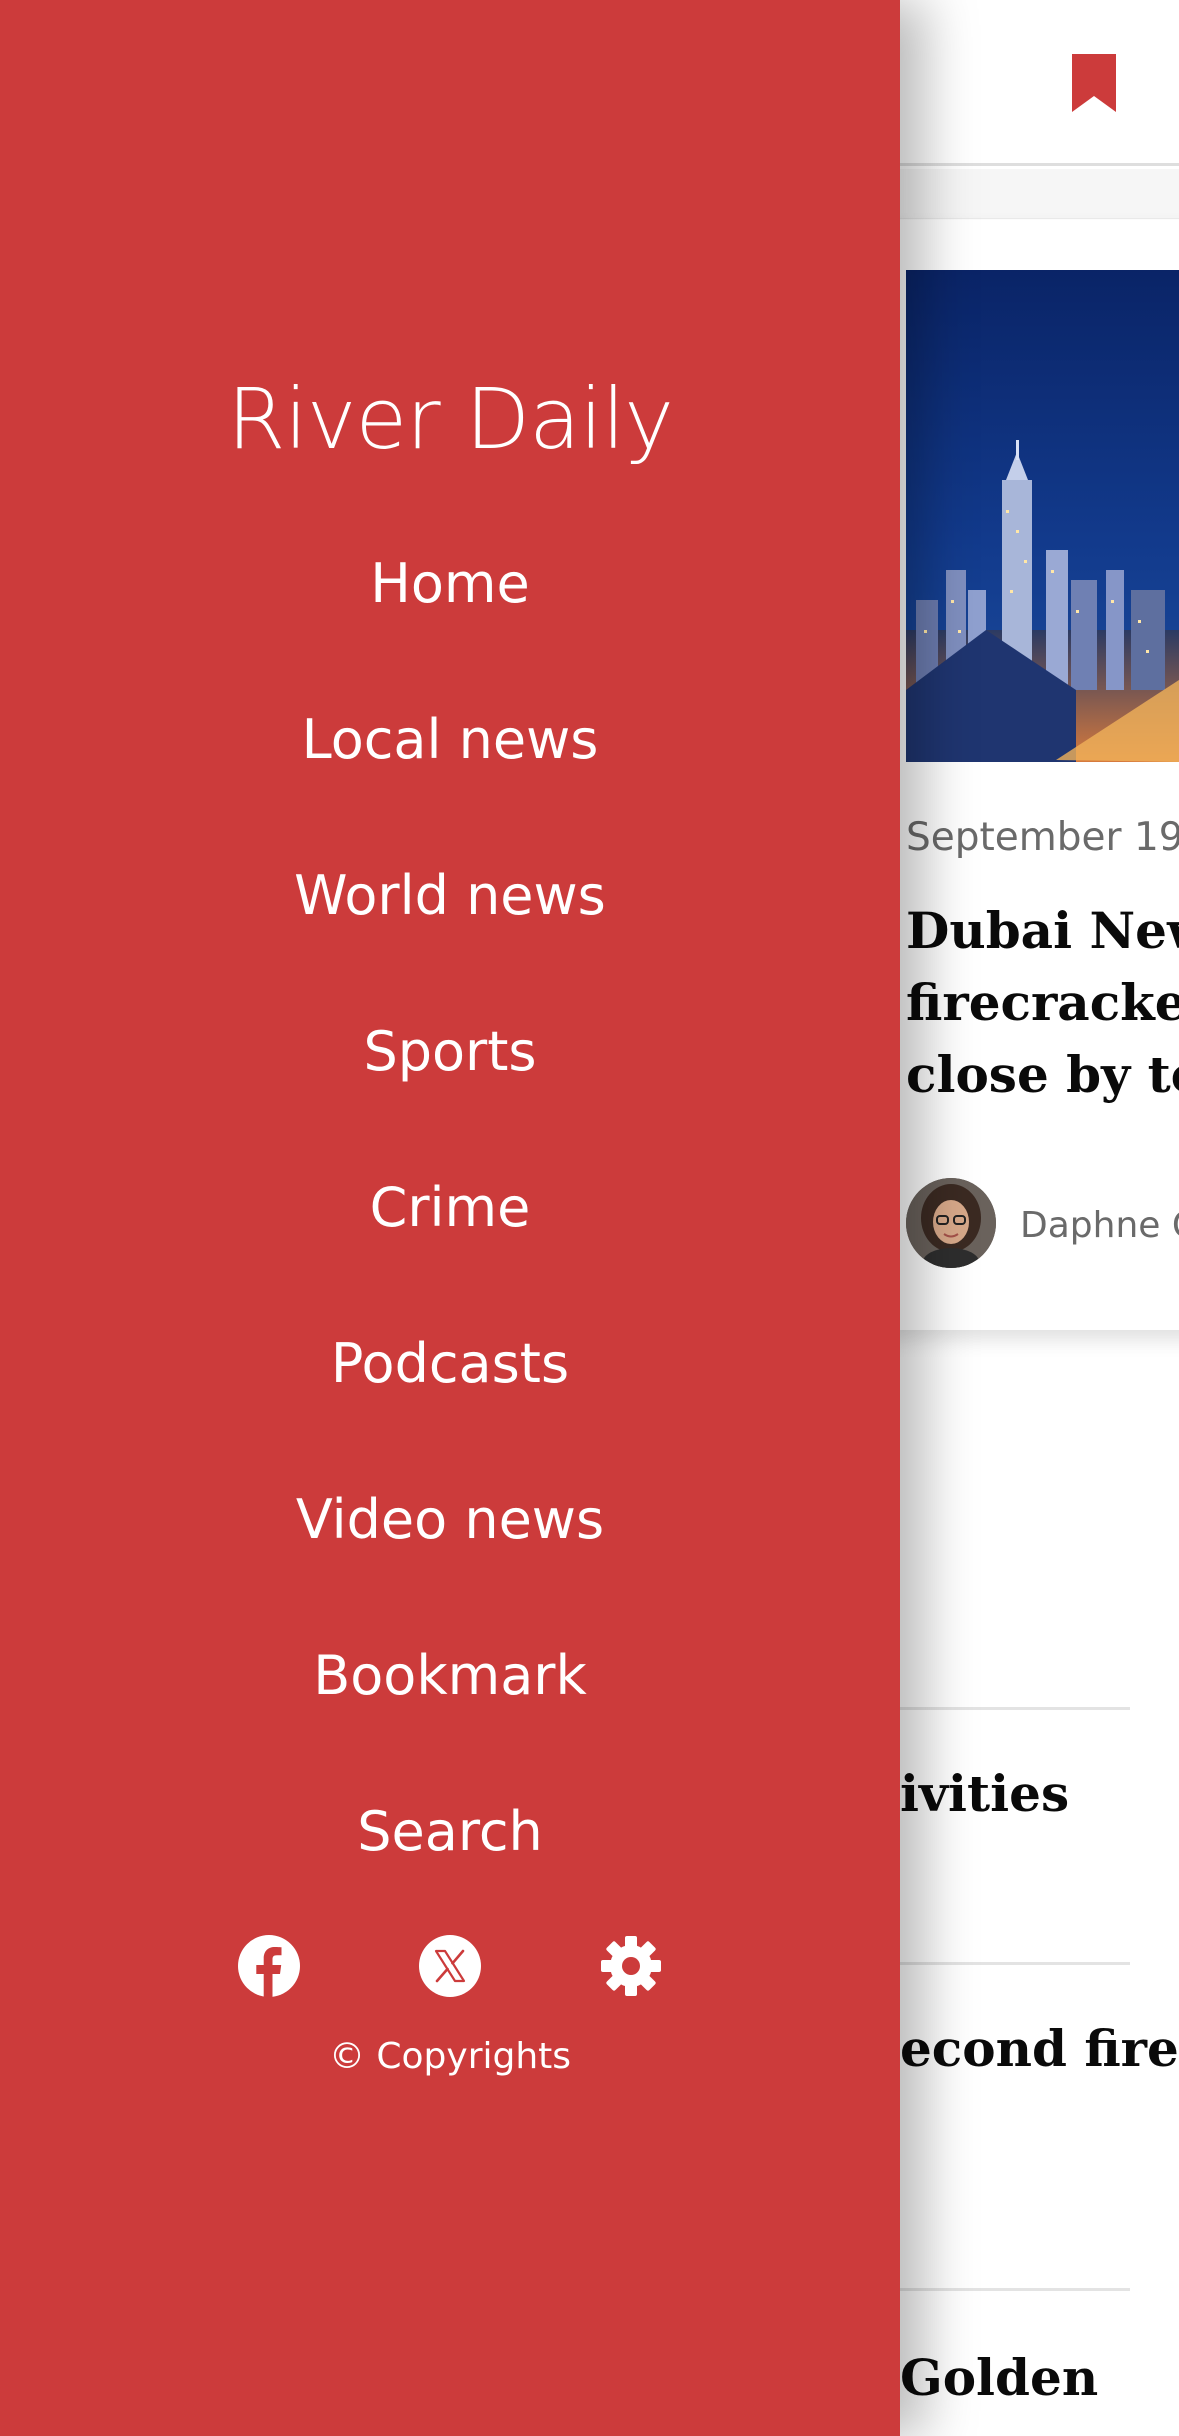 The height and width of the screenshot is (2436, 1179). Describe the element at coordinates (450, 1363) in the screenshot. I see `menu-item-podcasts: Podcasts` at that location.